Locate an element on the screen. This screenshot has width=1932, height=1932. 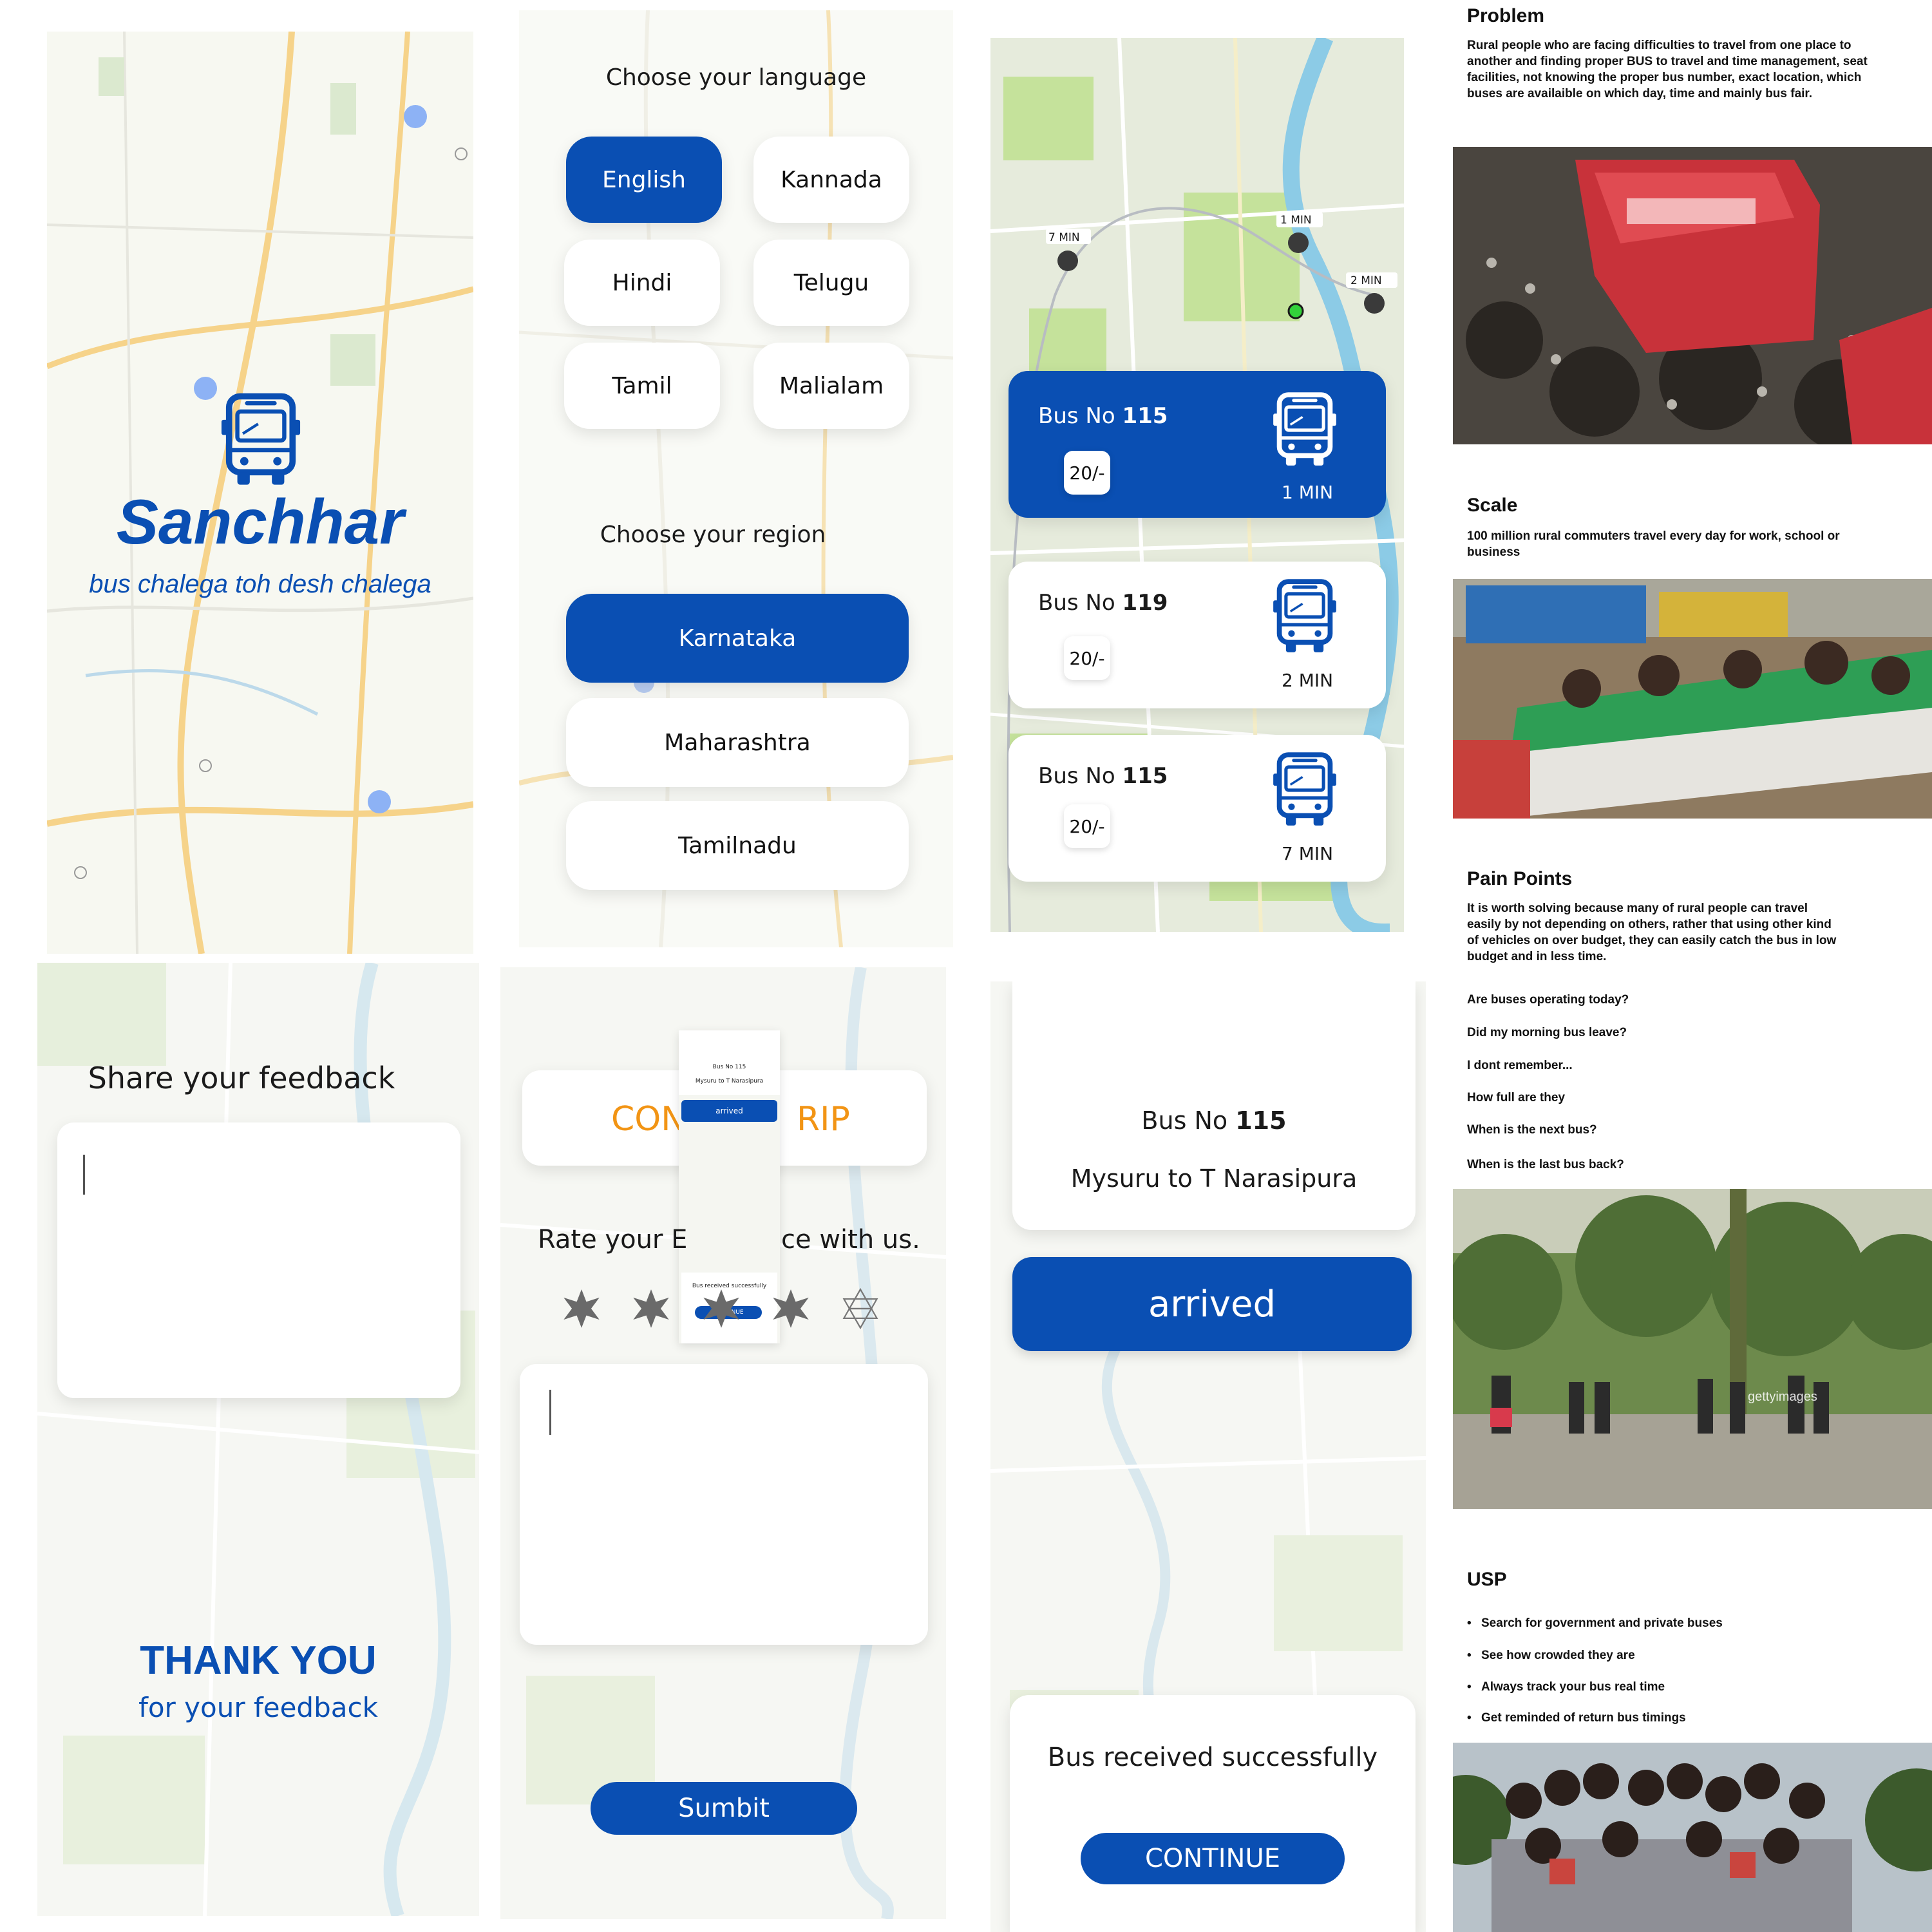
scale-title: Scale is located at coordinates (1492, 506).